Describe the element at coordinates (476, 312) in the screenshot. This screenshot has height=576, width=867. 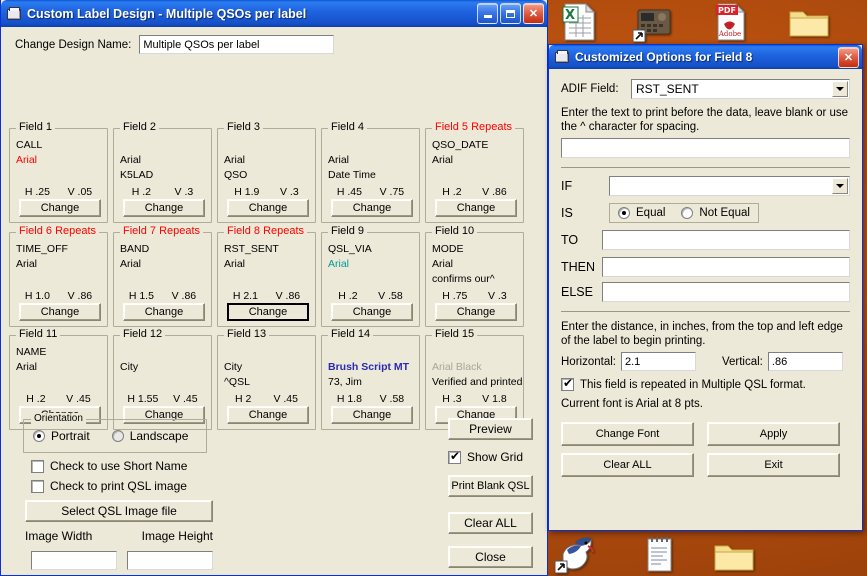
I see `field-10-change-button: Change` at that location.